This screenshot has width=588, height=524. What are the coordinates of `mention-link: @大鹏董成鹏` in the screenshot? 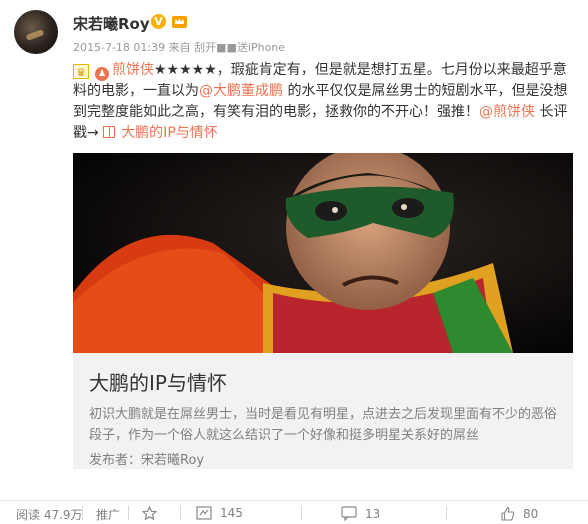 It's located at (241, 91).